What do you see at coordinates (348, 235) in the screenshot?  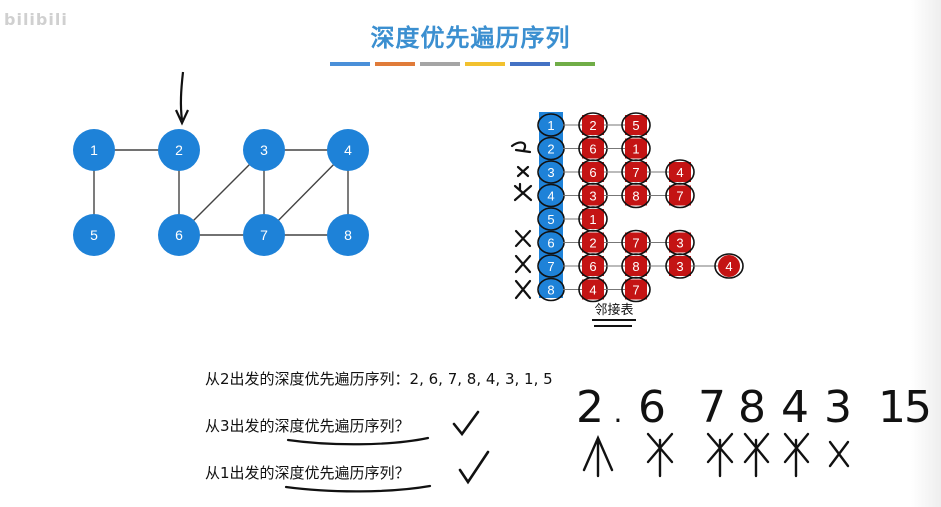 I see `graph-node-label: 8` at bounding box center [348, 235].